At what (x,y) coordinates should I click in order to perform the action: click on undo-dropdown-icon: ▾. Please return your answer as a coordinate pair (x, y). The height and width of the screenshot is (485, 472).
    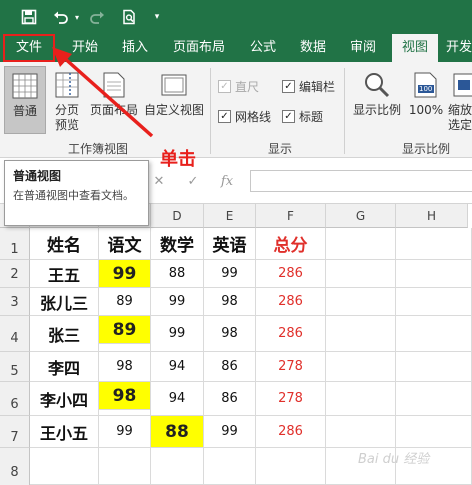
    Looking at the image, I should click on (77, 17).